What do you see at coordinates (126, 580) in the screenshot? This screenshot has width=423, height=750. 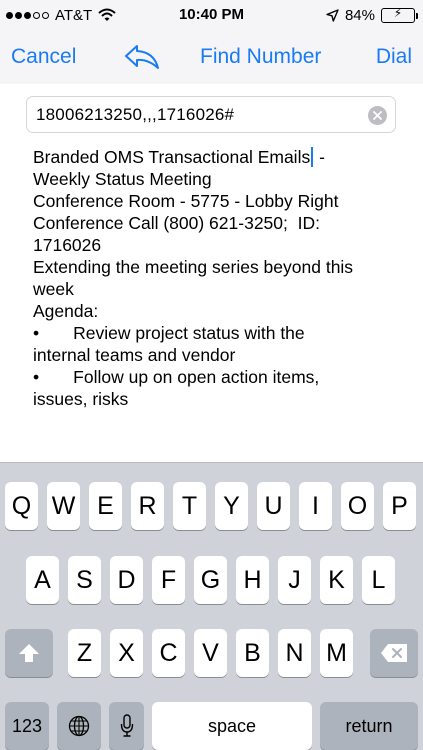 I see `key-d: D` at bounding box center [126, 580].